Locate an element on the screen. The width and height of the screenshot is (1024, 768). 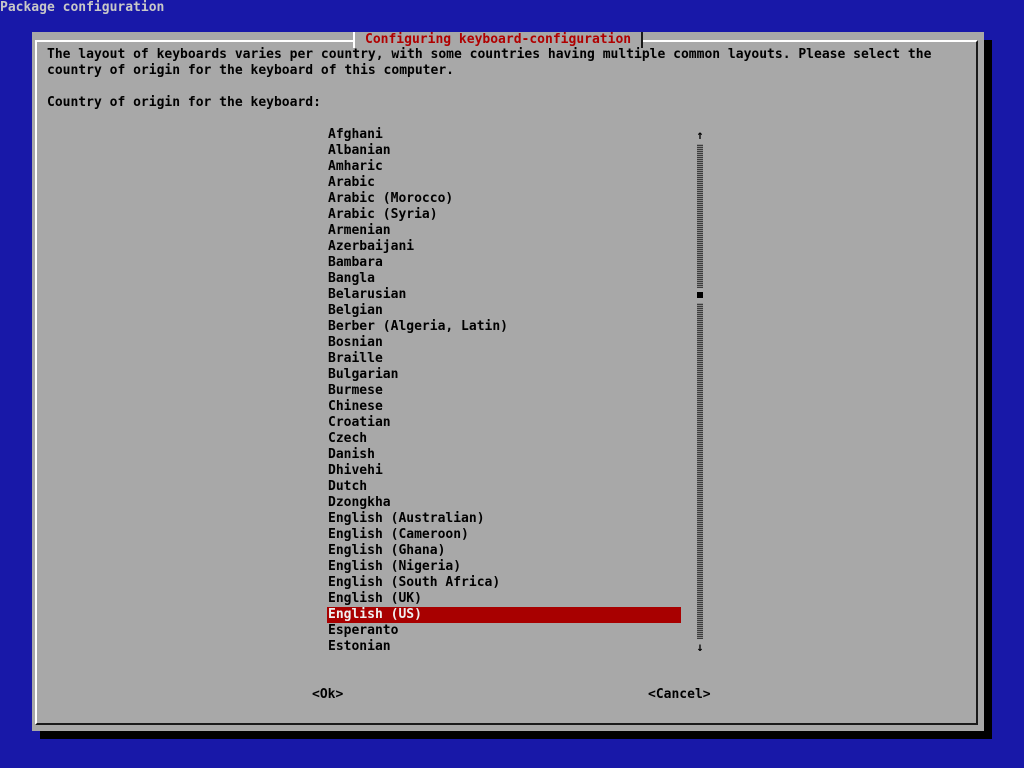
list-item: Dzongkha is located at coordinates (504, 503).